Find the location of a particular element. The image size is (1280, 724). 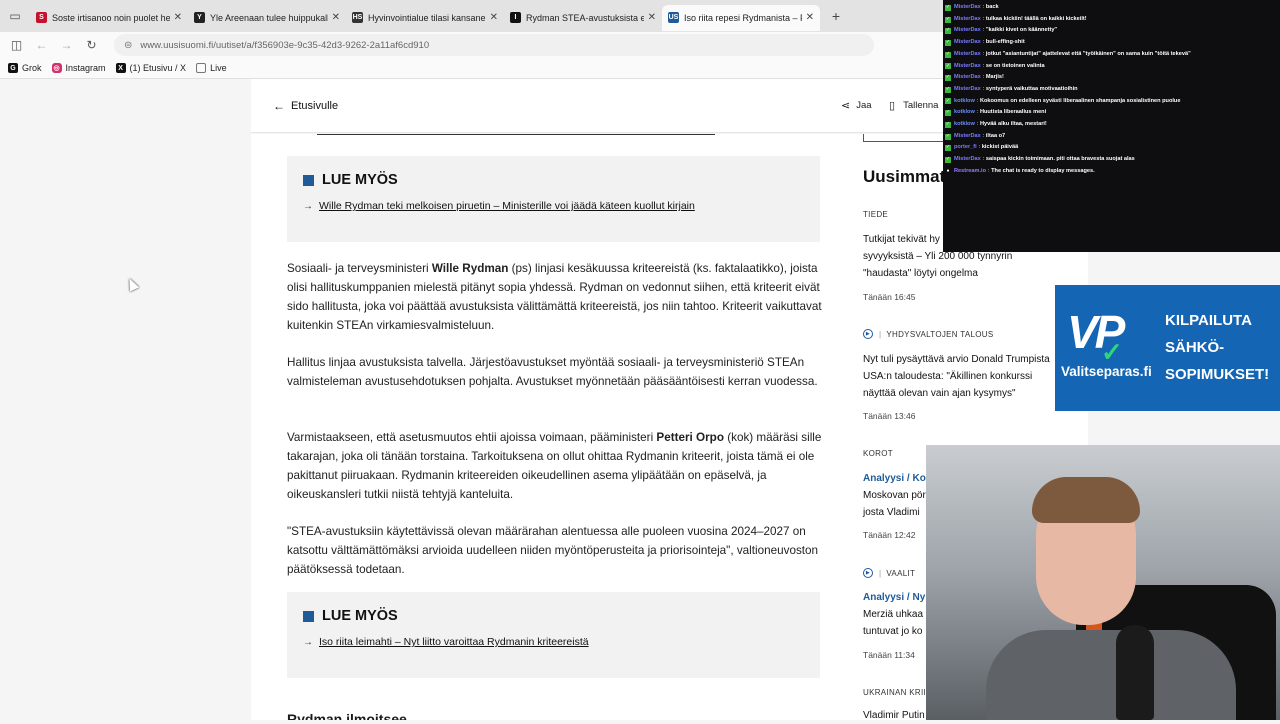

news-category: ▶ | YHDYSVALTOJEN TALOUS is located at coordinates (928, 334).